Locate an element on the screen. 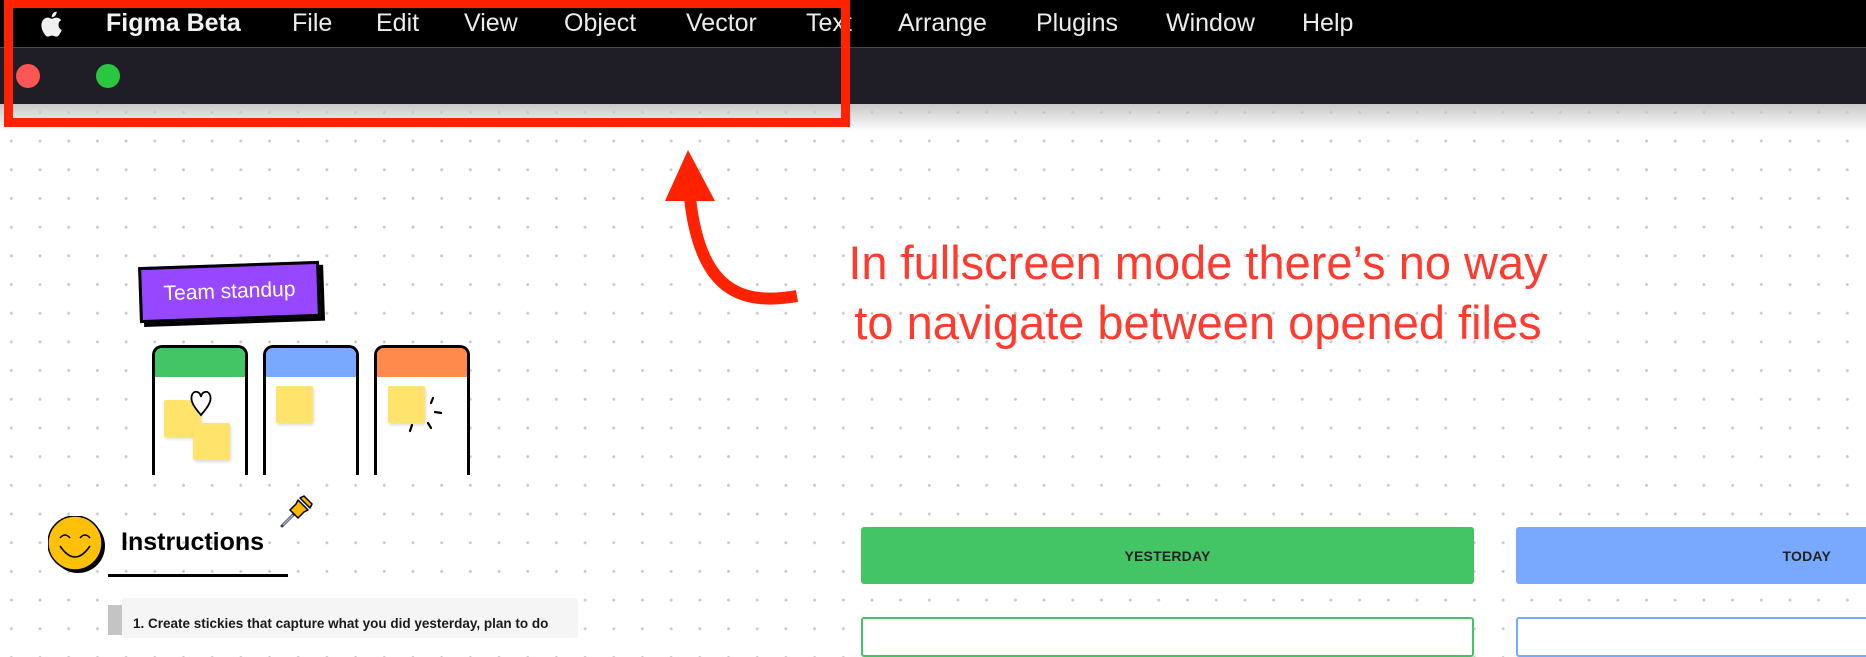 The image size is (1866, 657). menu-arrange: Arrange is located at coordinates (942, 23).